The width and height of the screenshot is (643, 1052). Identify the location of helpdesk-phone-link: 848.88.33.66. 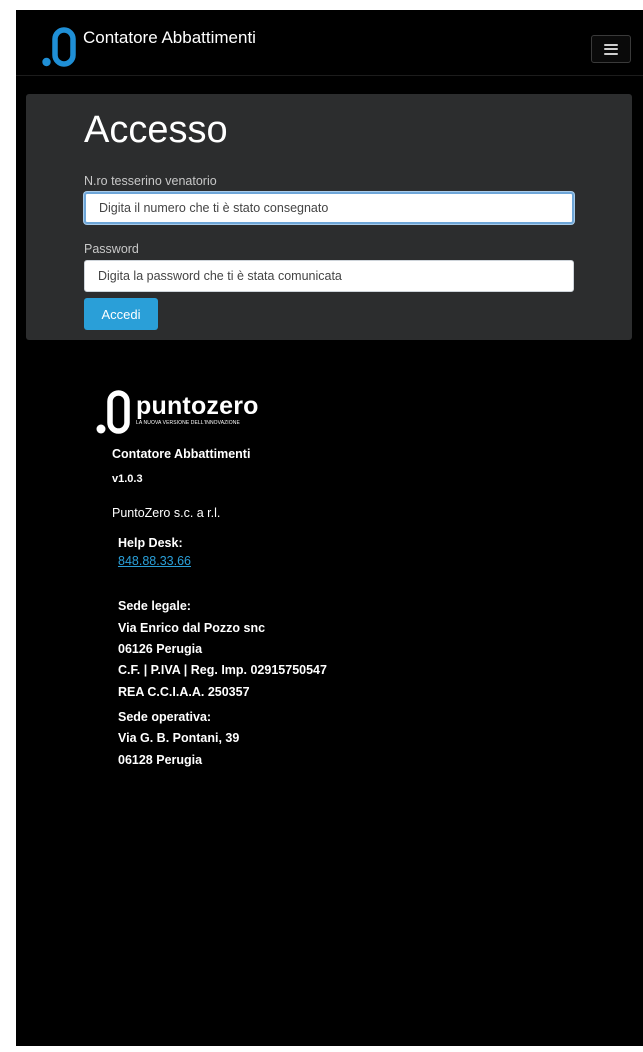
(154, 561).